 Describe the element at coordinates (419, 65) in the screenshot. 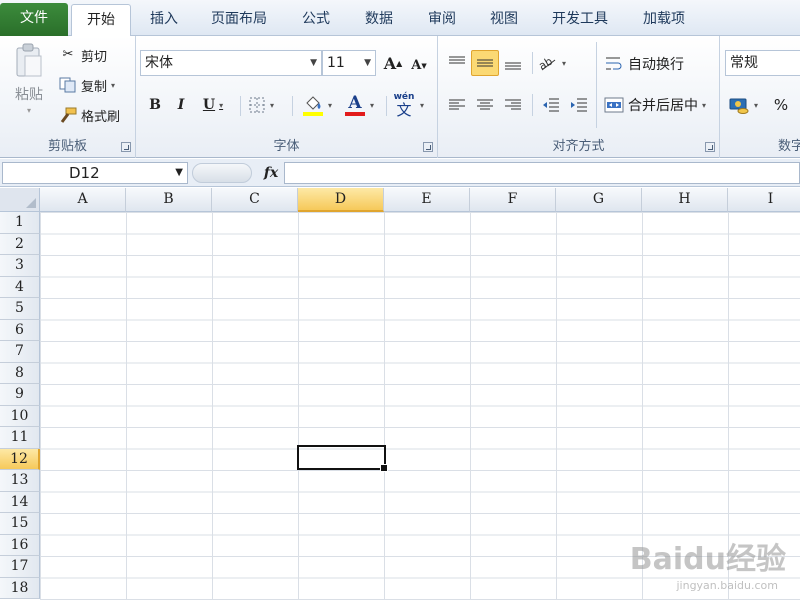

I see `shrink-font-button: A ▼` at that location.